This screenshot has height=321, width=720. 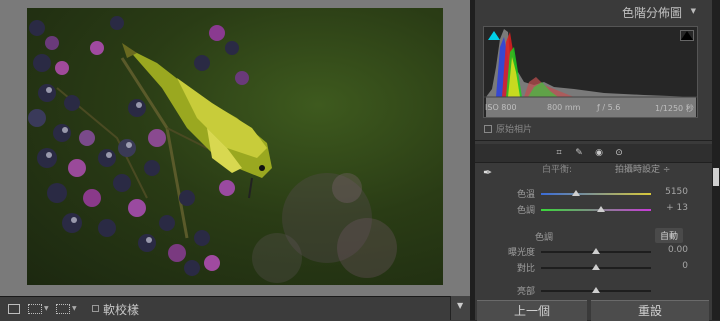 What do you see at coordinates (596, 290) in the screenshot?
I see `highlights-slider-knob` at bounding box center [596, 290].